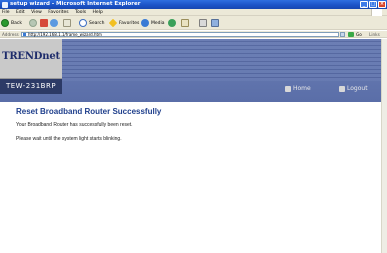 Image resolution: width=387 pixels, height=253 pixels. What do you see at coordinates (31, 86) in the screenshot?
I see `model-name: TEW-231BRP` at bounding box center [31, 86].